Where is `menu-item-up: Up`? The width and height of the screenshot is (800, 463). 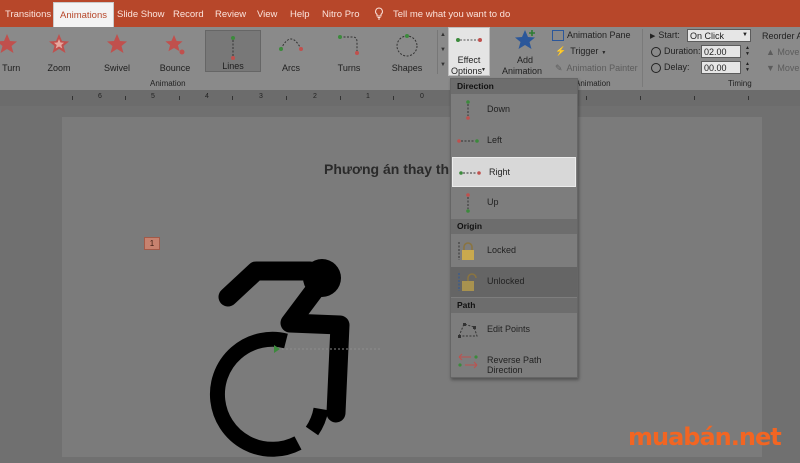 menu-item-up: Up is located at coordinates (514, 203).